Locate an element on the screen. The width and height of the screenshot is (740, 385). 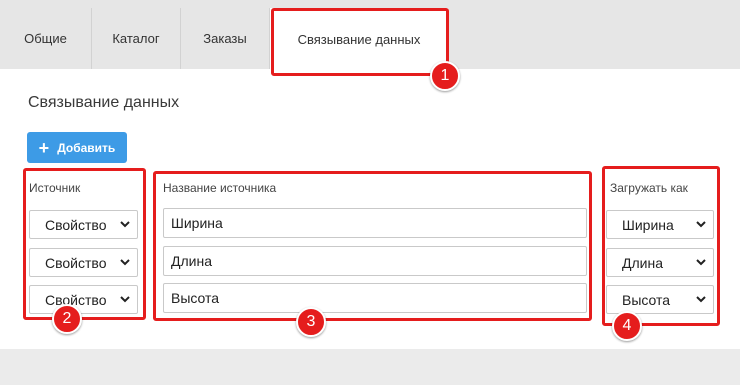
tab-orders-label: Заказы is located at coordinates (225, 38).